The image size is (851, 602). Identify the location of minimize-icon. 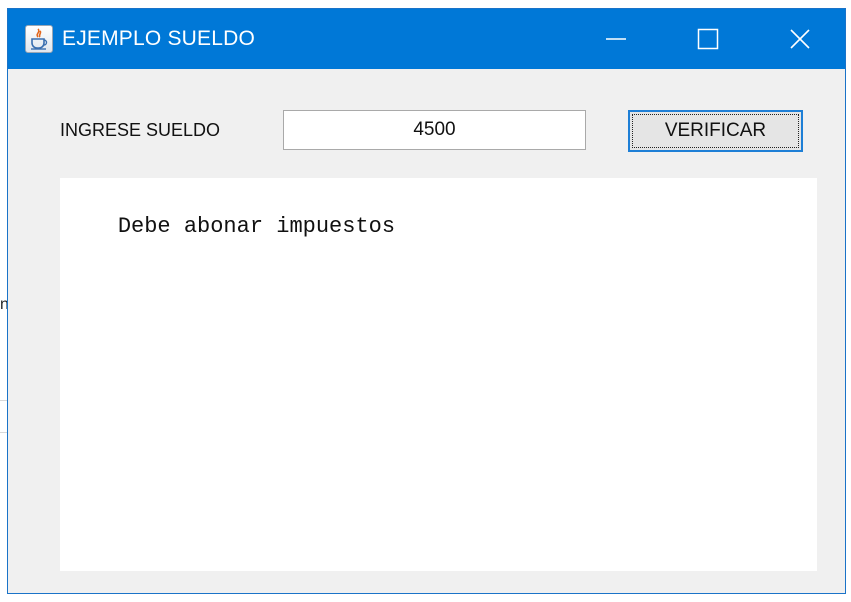
(616, 39).